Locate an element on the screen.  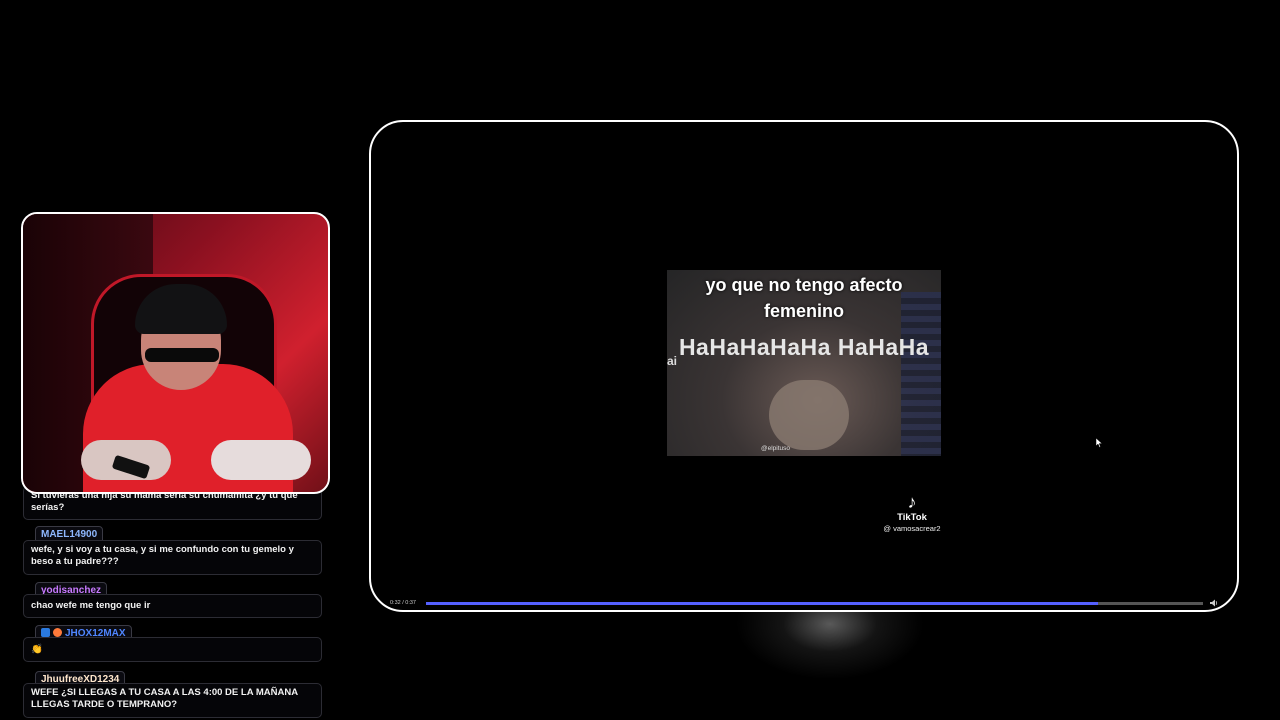
tiktok-logo-icon: ♪ is located at coordinates (912, 502).